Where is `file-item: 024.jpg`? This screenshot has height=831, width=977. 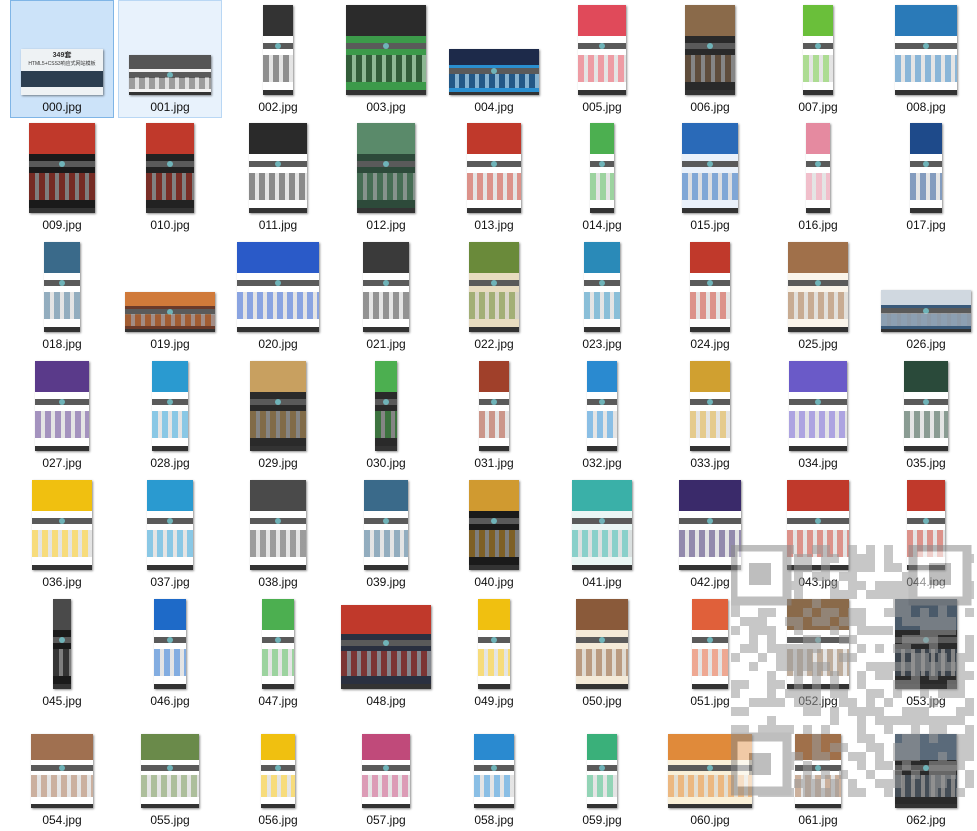 file-item: 024.jpg is located at coordinates (710, 296).